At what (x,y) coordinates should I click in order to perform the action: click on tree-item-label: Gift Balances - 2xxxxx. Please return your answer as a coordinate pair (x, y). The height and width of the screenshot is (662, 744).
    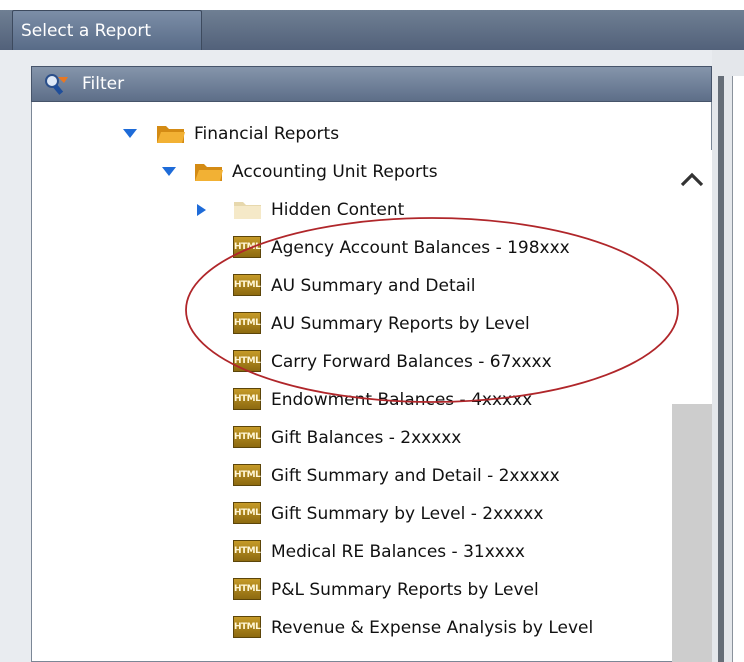
    Looking at the image, I should click on (366, 438).